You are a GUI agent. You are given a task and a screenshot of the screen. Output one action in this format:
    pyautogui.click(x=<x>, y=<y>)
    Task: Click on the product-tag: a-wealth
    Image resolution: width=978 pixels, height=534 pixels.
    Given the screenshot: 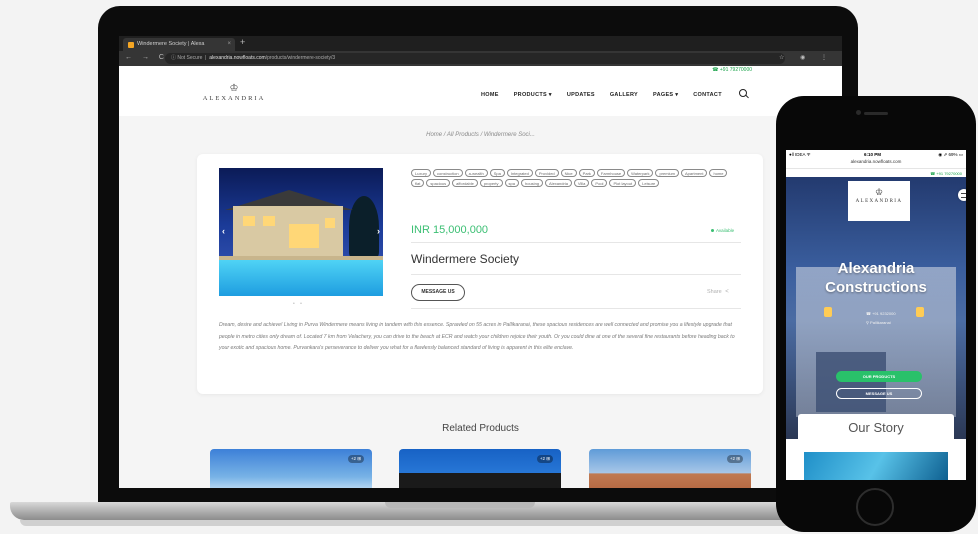 What is the action you would take?
    pyautogui.click(x=476, y=173)
    